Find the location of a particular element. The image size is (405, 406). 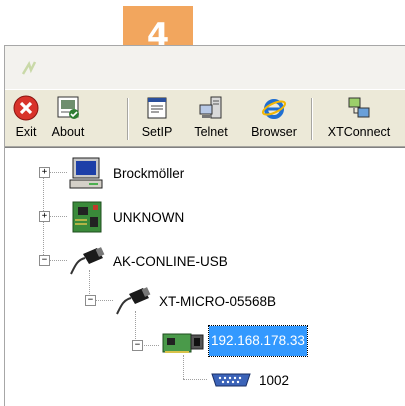

tree-item-unknown: UNKNOWN is located at coordinates (126, 217).